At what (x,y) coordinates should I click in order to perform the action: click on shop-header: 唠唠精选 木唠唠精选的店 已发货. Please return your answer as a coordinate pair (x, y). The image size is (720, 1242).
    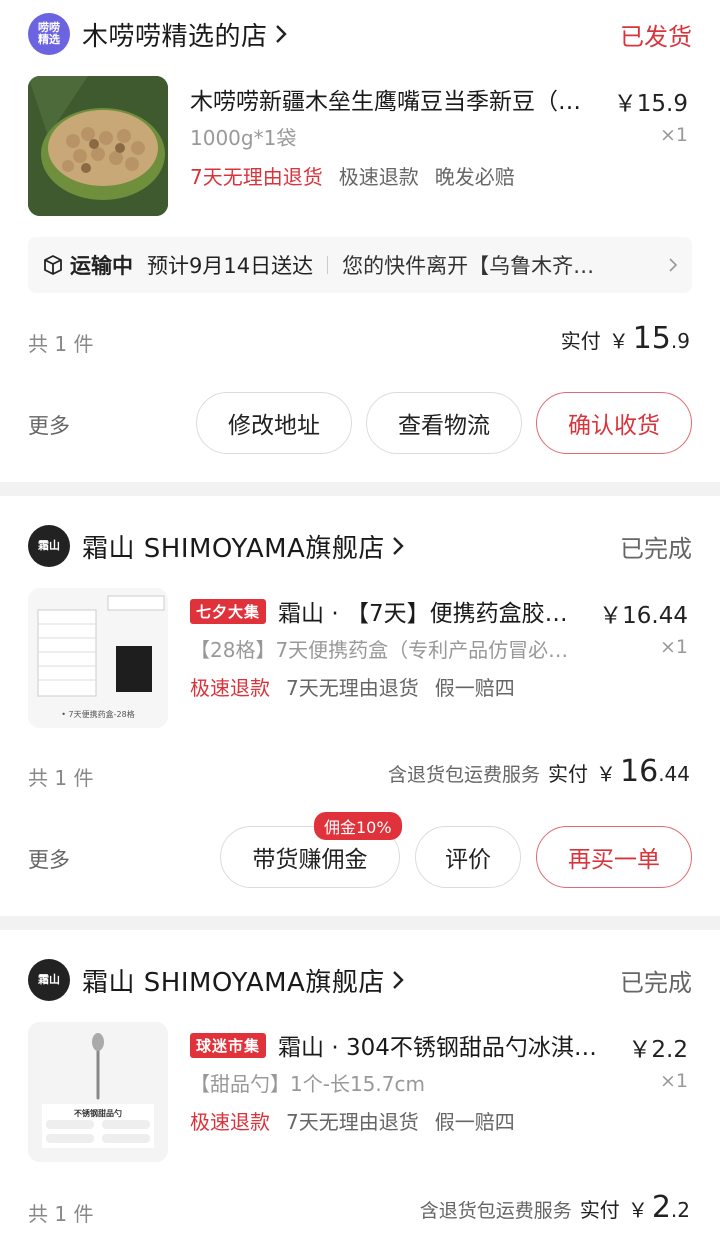
    Looking at the image, I should click on (360, 34).